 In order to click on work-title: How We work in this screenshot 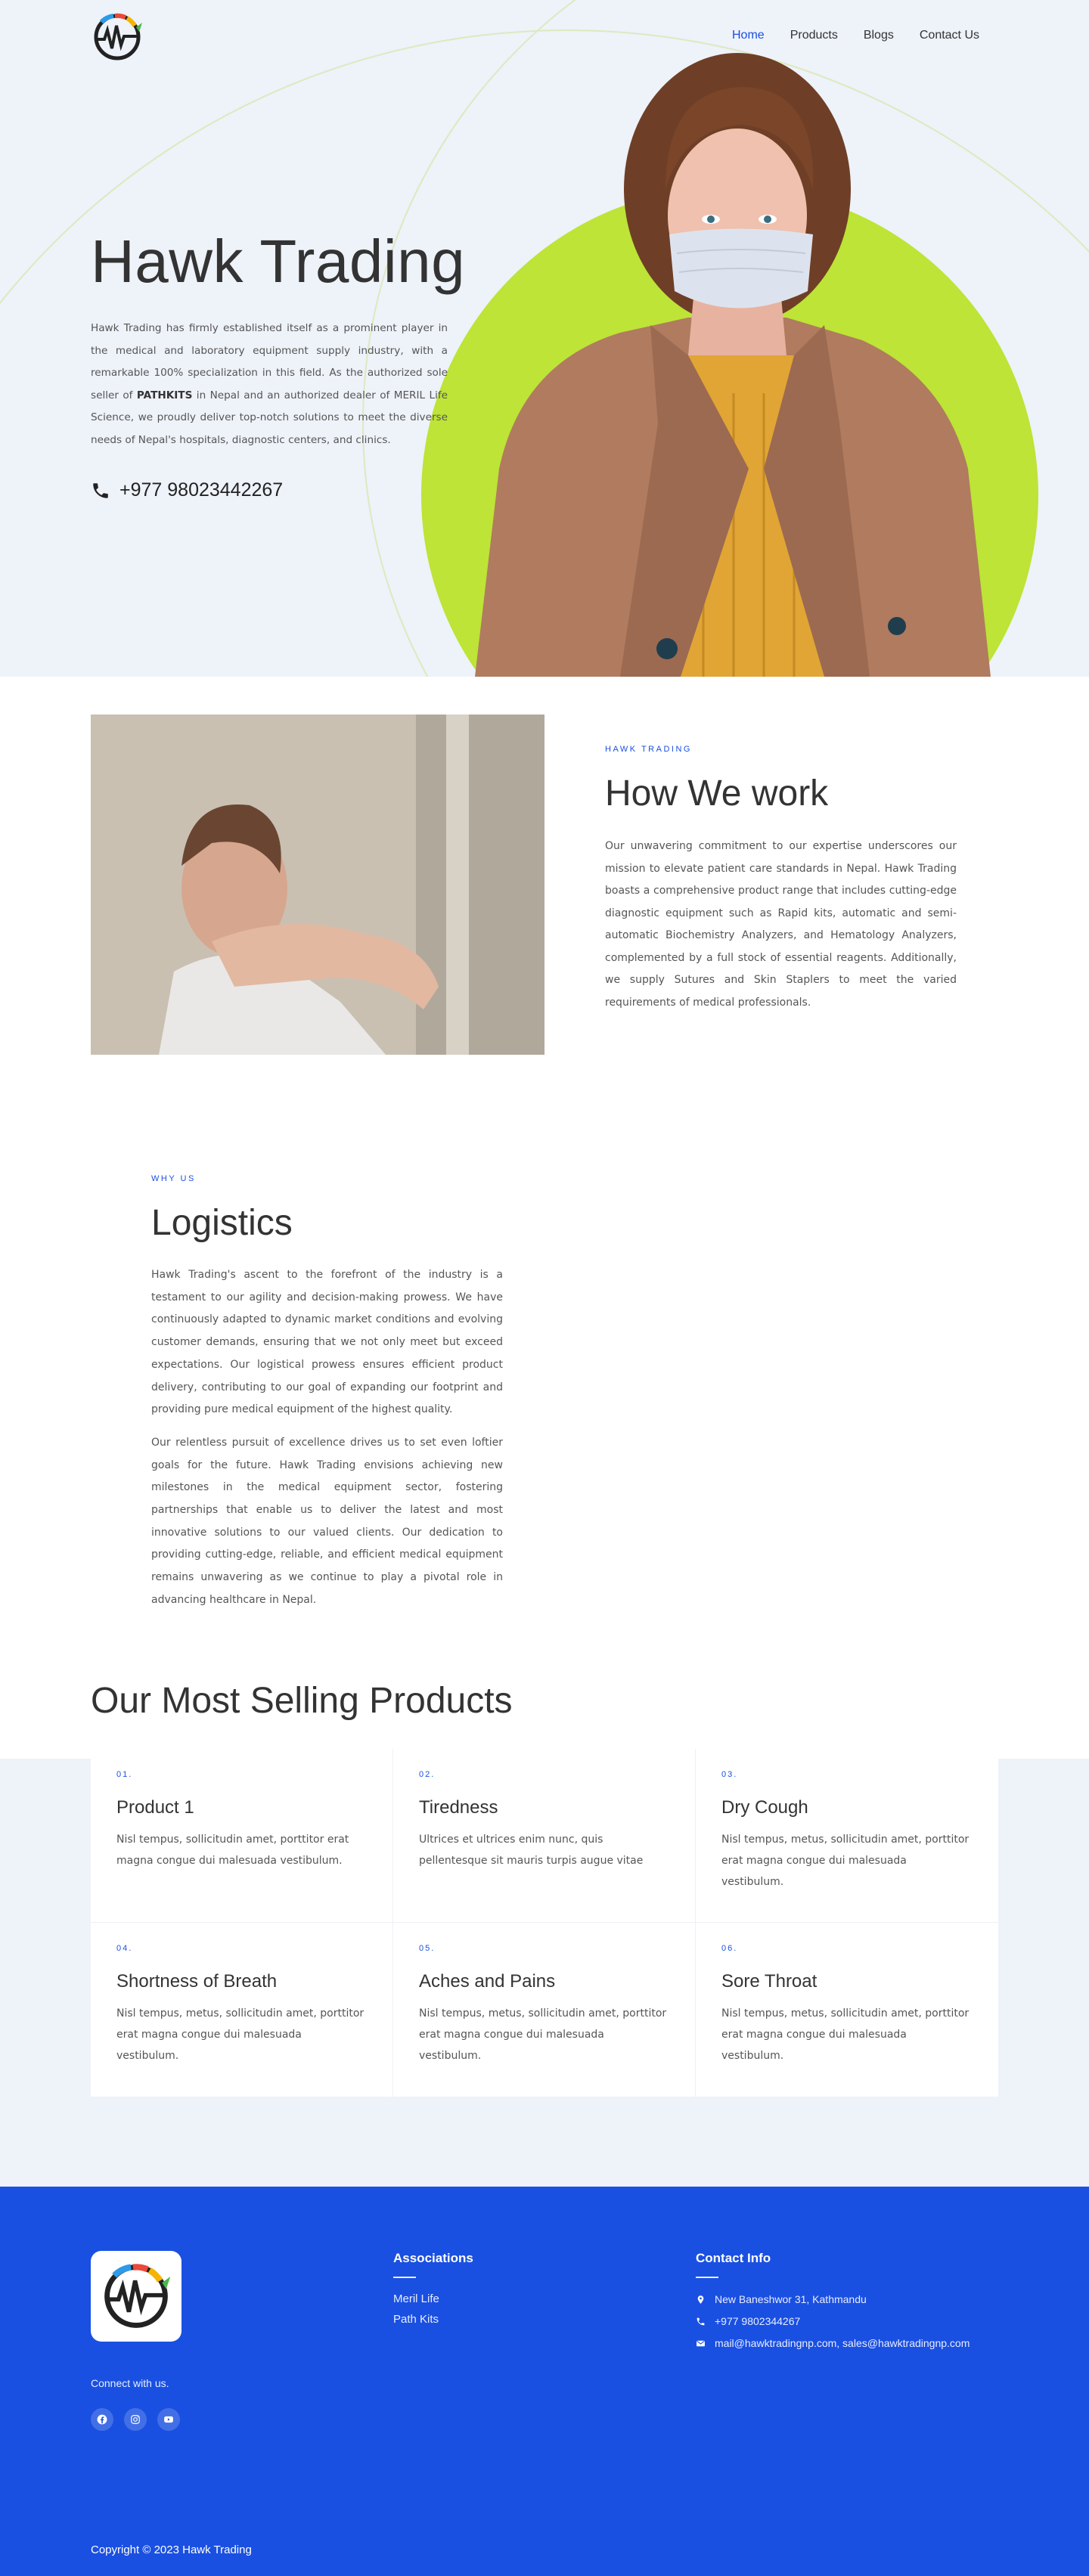, I will do `click(717, 794)`.